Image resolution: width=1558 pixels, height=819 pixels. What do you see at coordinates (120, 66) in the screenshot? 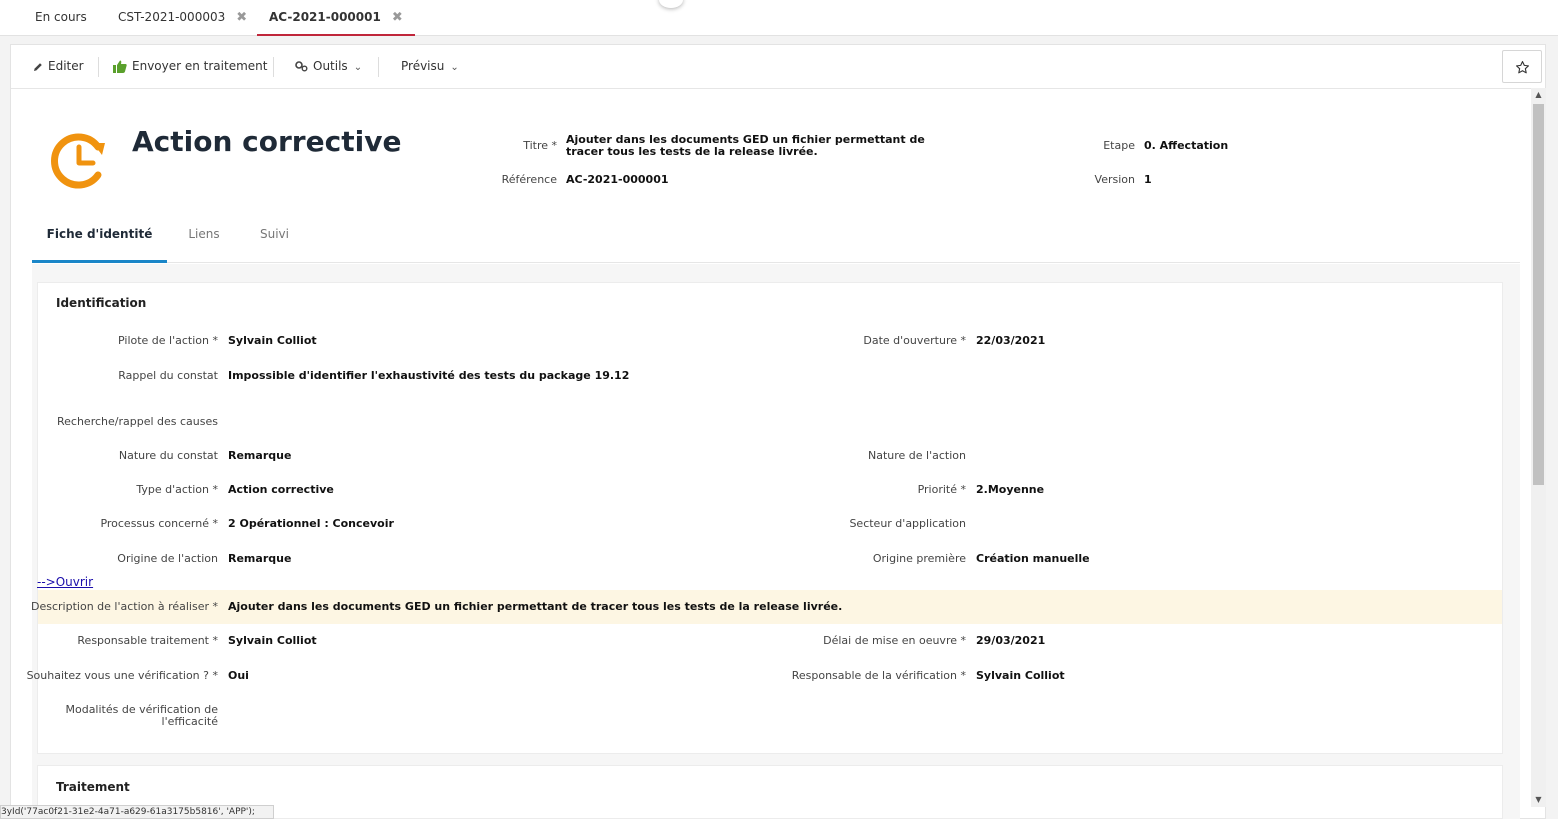
I see `thumbs-up-icon` at bounding box center [120, 66].